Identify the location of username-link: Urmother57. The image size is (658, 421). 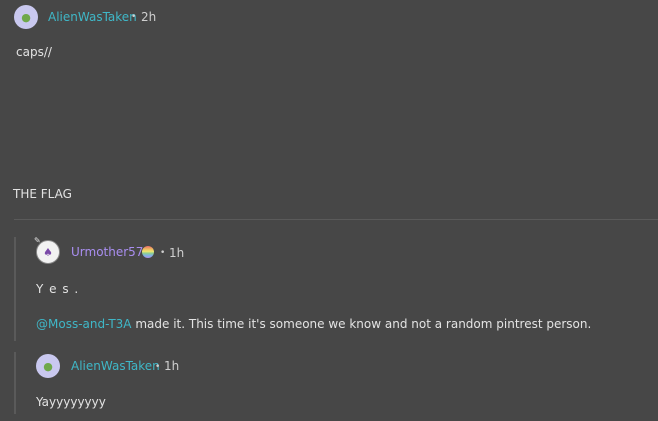
(107, 252).